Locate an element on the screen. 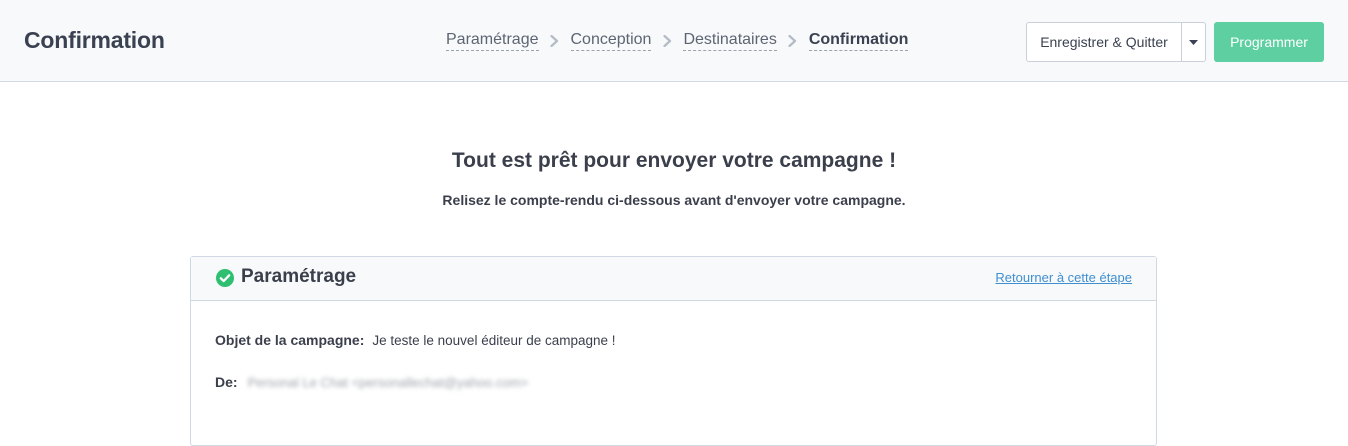  breadcrumb-item-confirmation: Confirmation is located at coordinates (858, 41).